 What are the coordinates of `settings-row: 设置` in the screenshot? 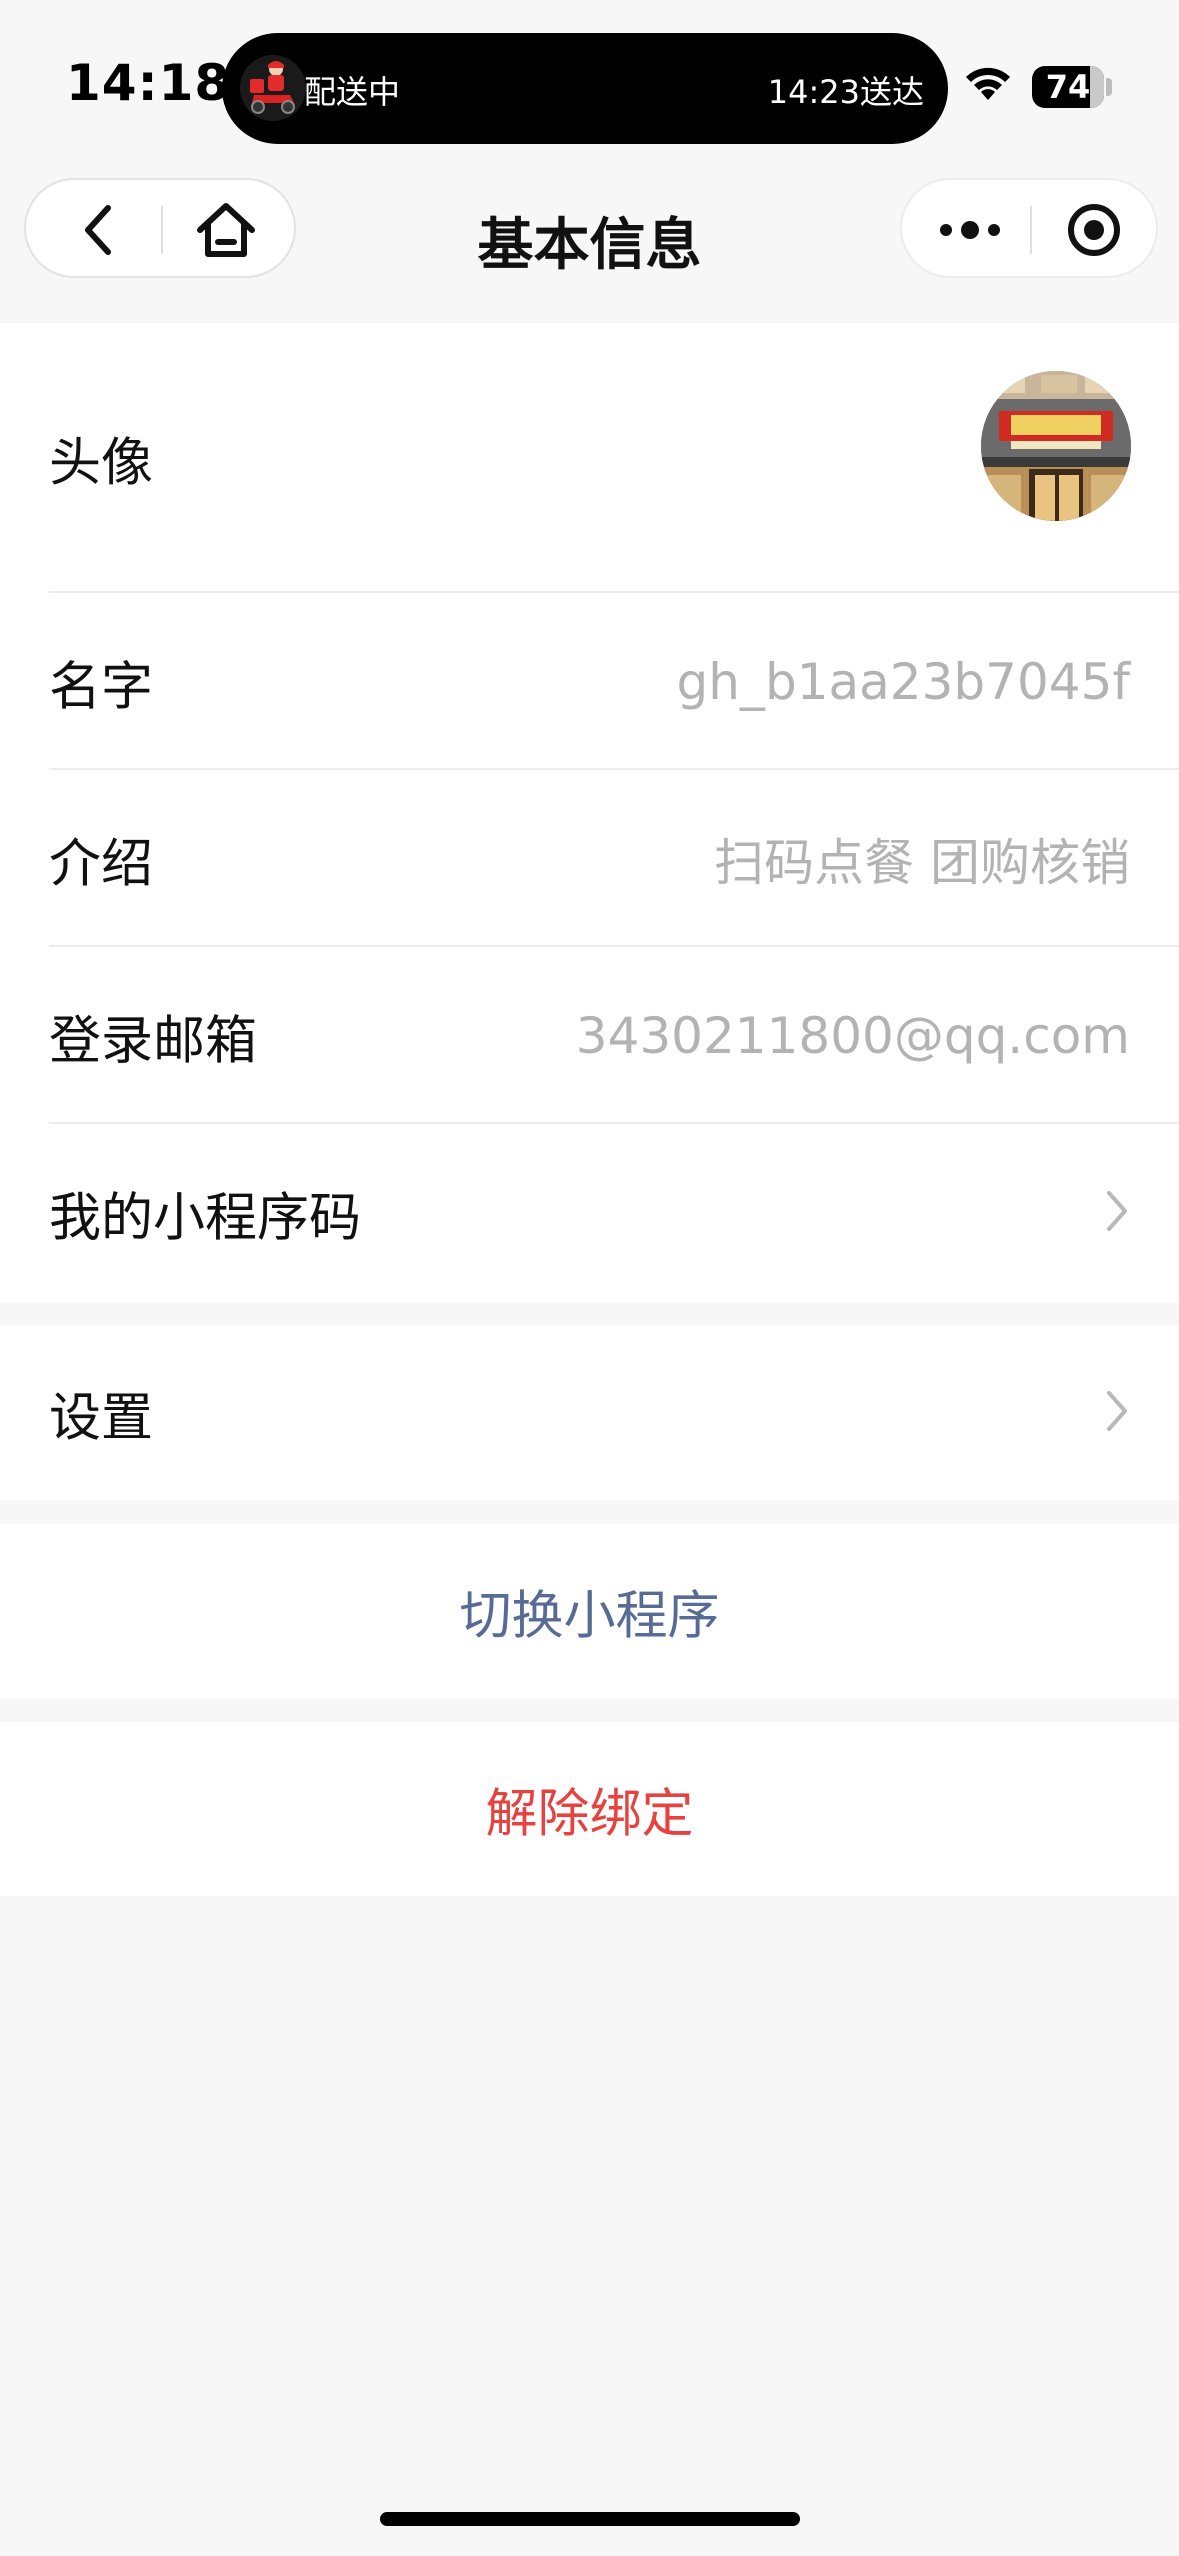 It's located at (589, 1413).